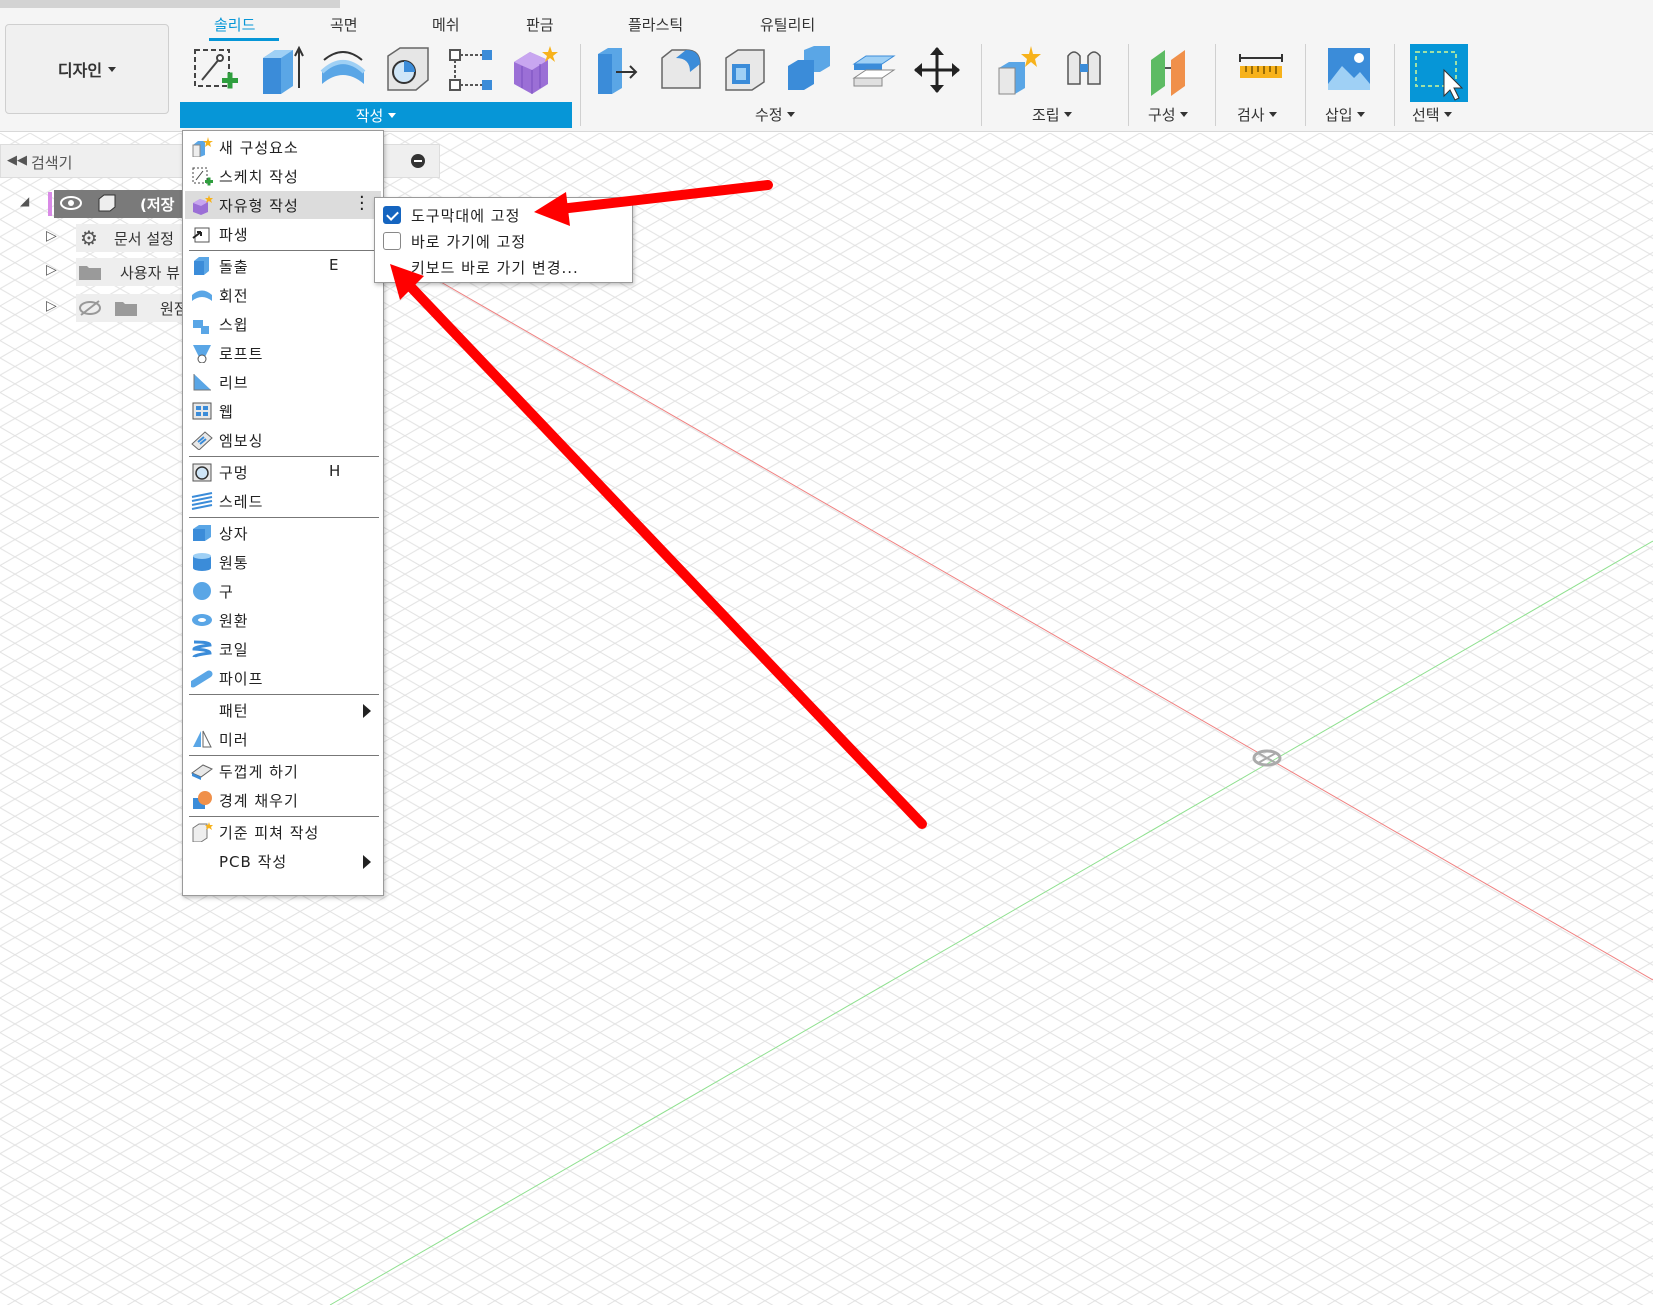  I want to click on menu-item-label: 로프트, so click(241, 354).